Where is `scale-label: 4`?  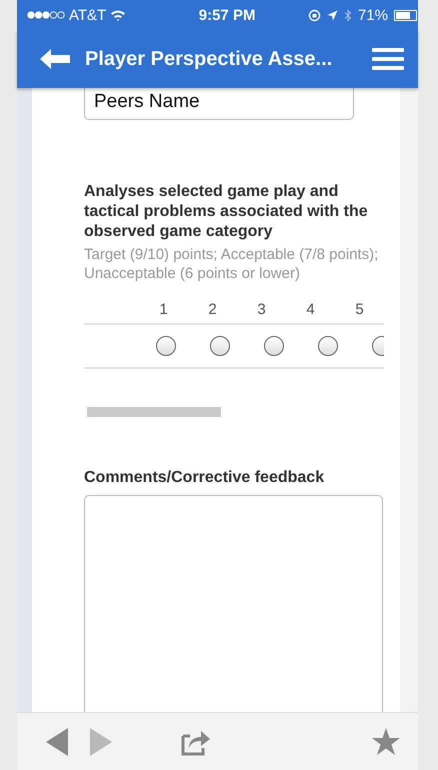
scale-label: 4 is located at coordinates (310, 309).